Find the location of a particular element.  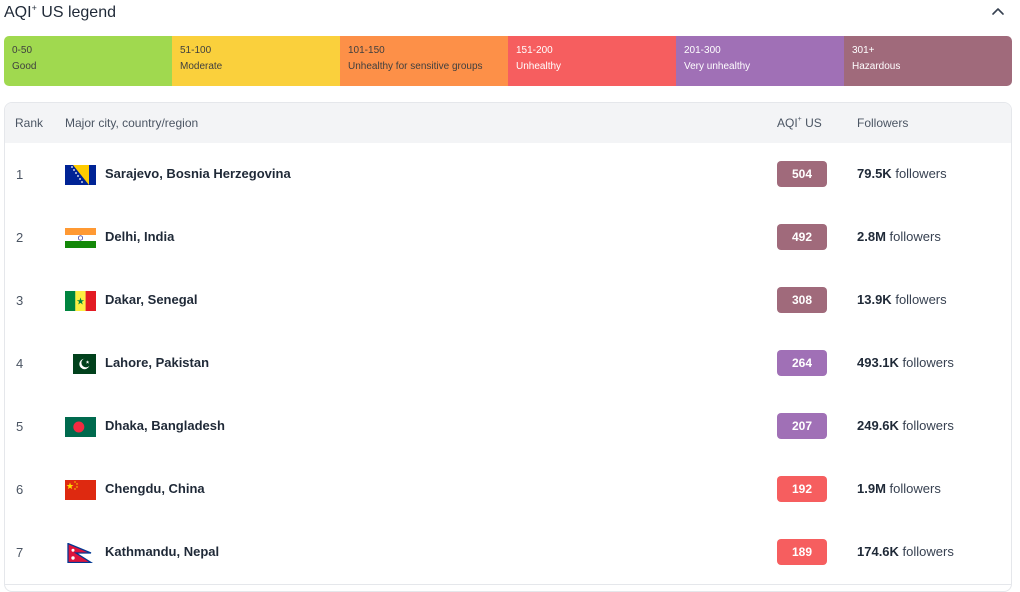

header-city: Major city, country/region is located at coordinates (132, 123).